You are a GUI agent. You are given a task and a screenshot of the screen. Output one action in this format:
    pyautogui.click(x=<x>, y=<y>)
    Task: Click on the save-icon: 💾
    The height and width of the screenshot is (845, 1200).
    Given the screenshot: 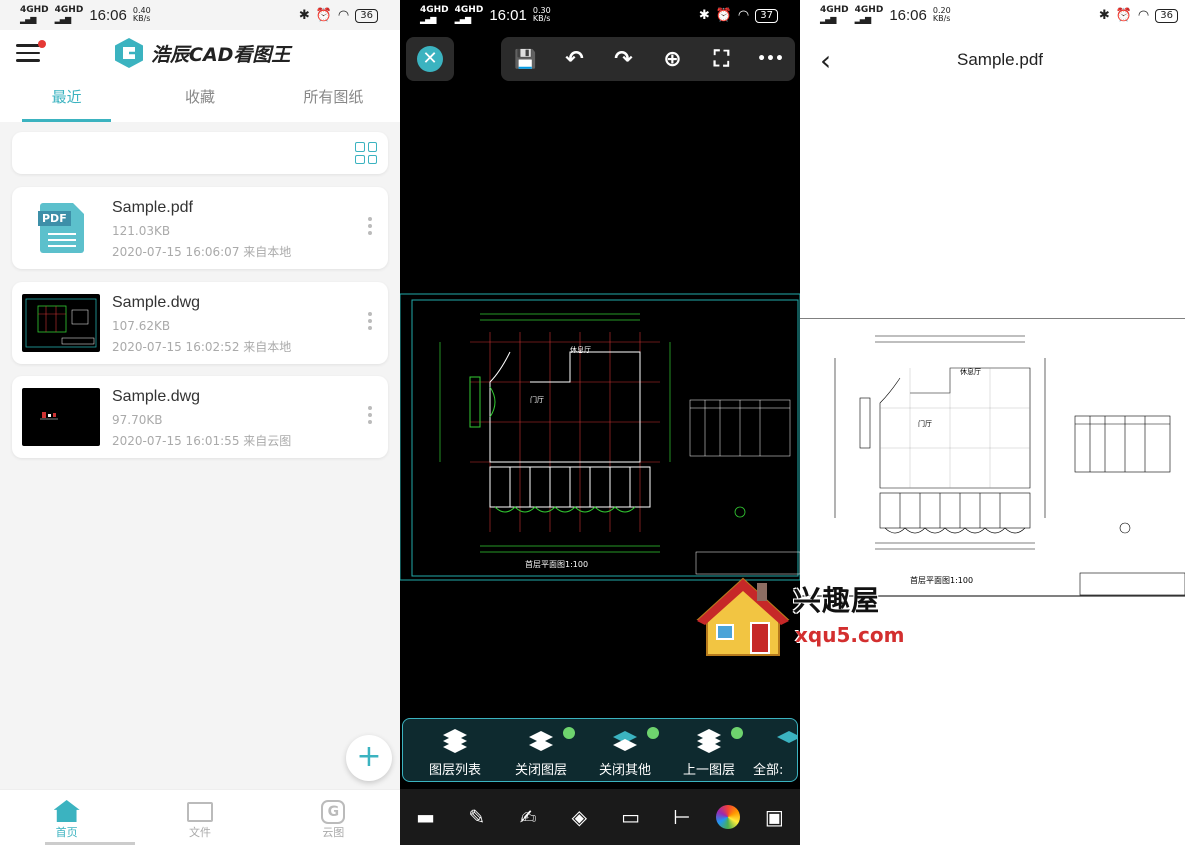 What is the action you would take?
    pyautogui.click(x=526, y=59)
    